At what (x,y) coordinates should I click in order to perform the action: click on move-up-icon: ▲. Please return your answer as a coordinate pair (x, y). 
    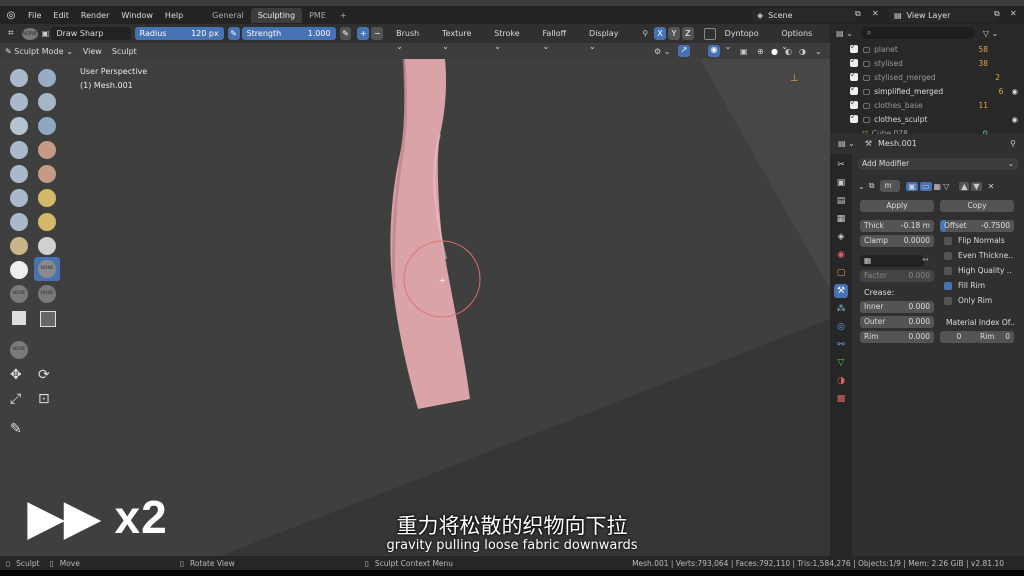
    Looking at the image, I should click on (964, 186).